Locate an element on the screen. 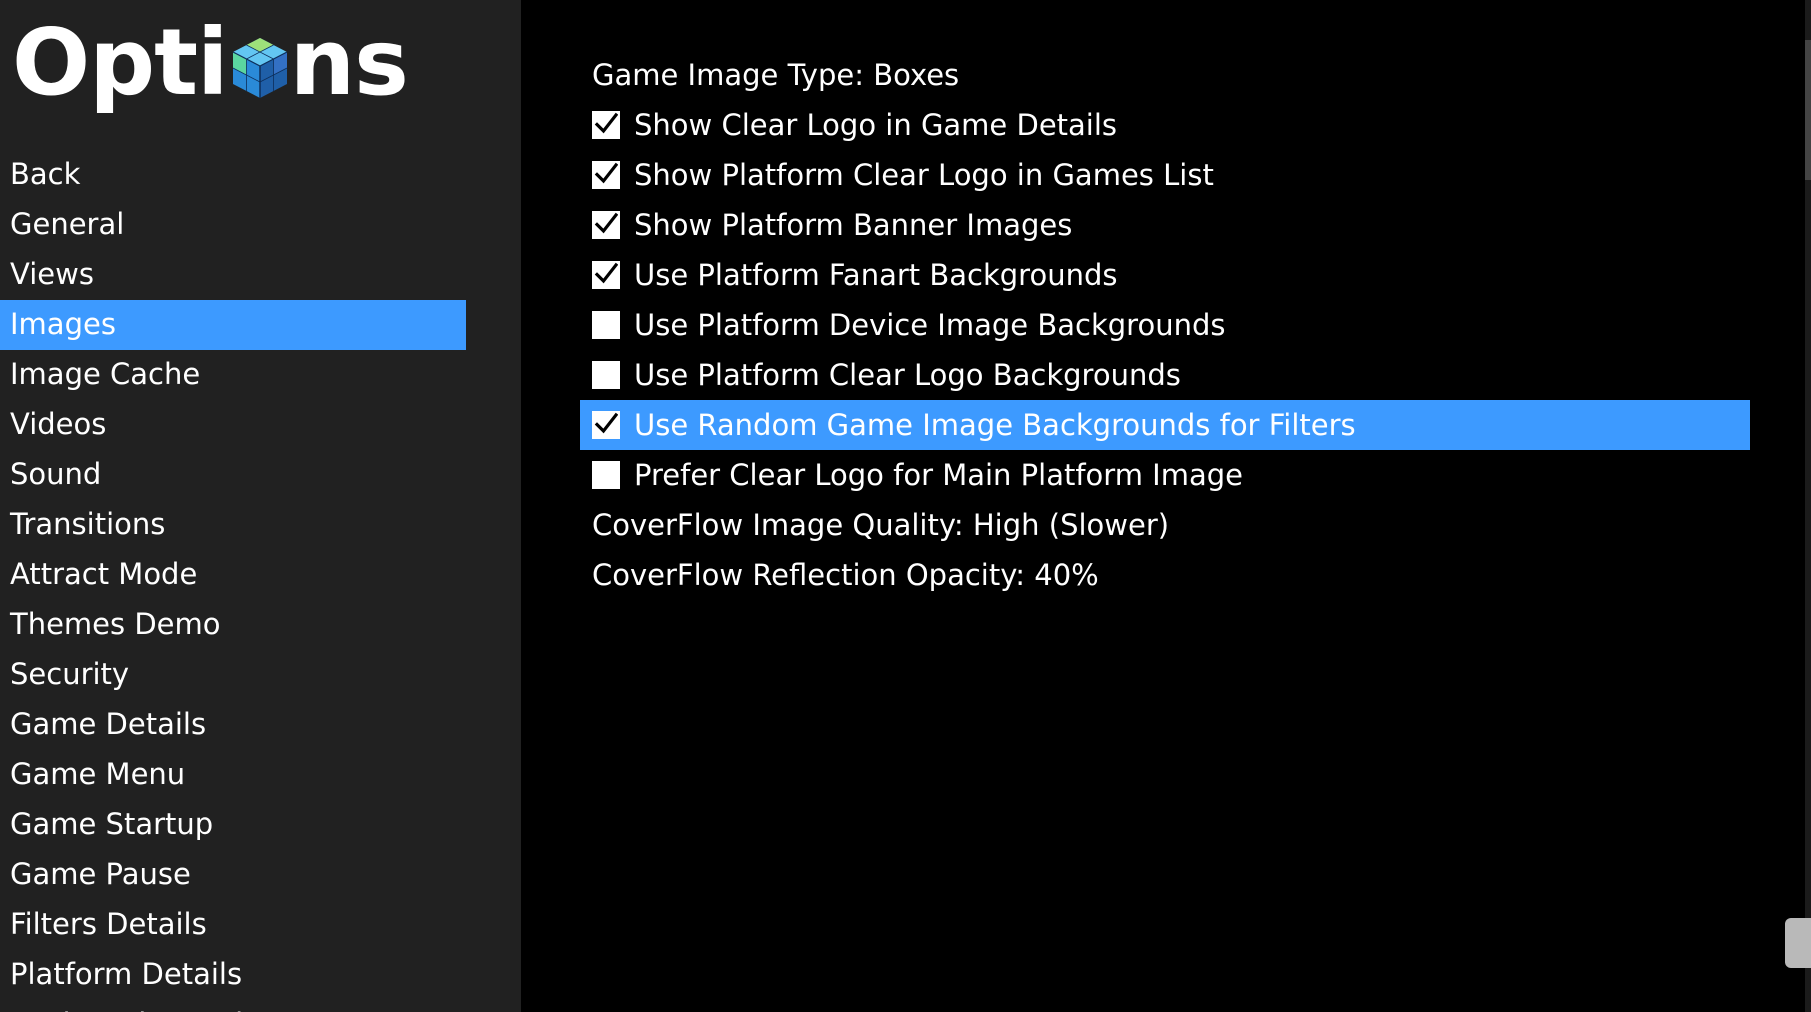 This screenshot has height=1012, width=1811. side-handle is located at coordinates (1798, 943).